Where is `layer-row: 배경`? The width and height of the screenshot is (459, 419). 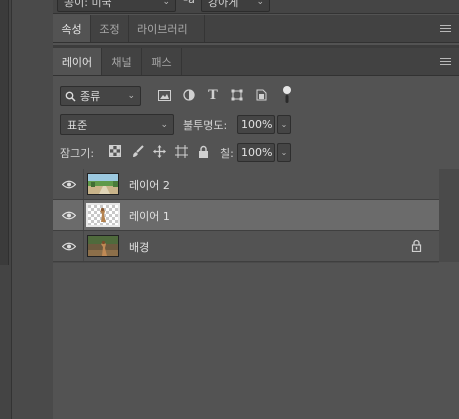 layer-row: 배경 is located at coordinates (246, 246).